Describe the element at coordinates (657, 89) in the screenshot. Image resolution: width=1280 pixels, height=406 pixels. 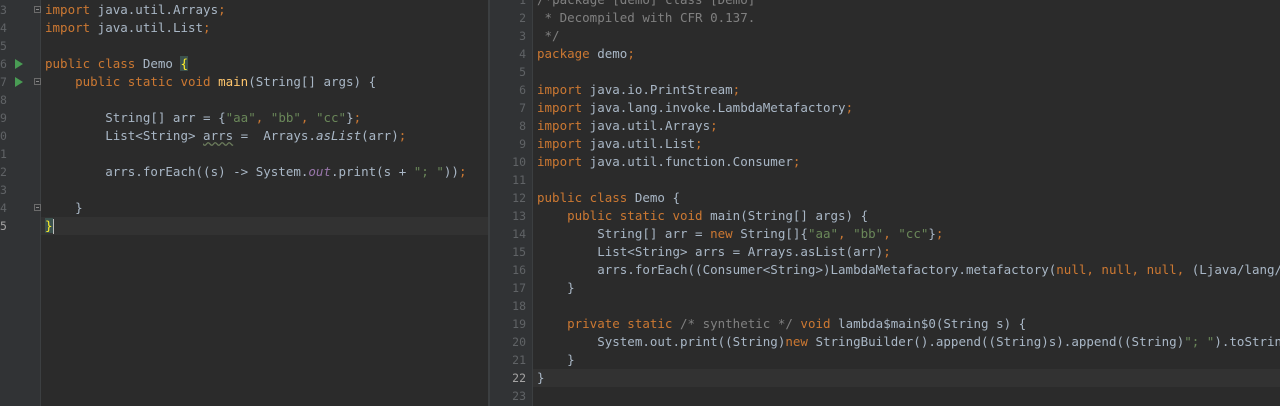
I see `code-token: java.io.PrintStream` at that location.